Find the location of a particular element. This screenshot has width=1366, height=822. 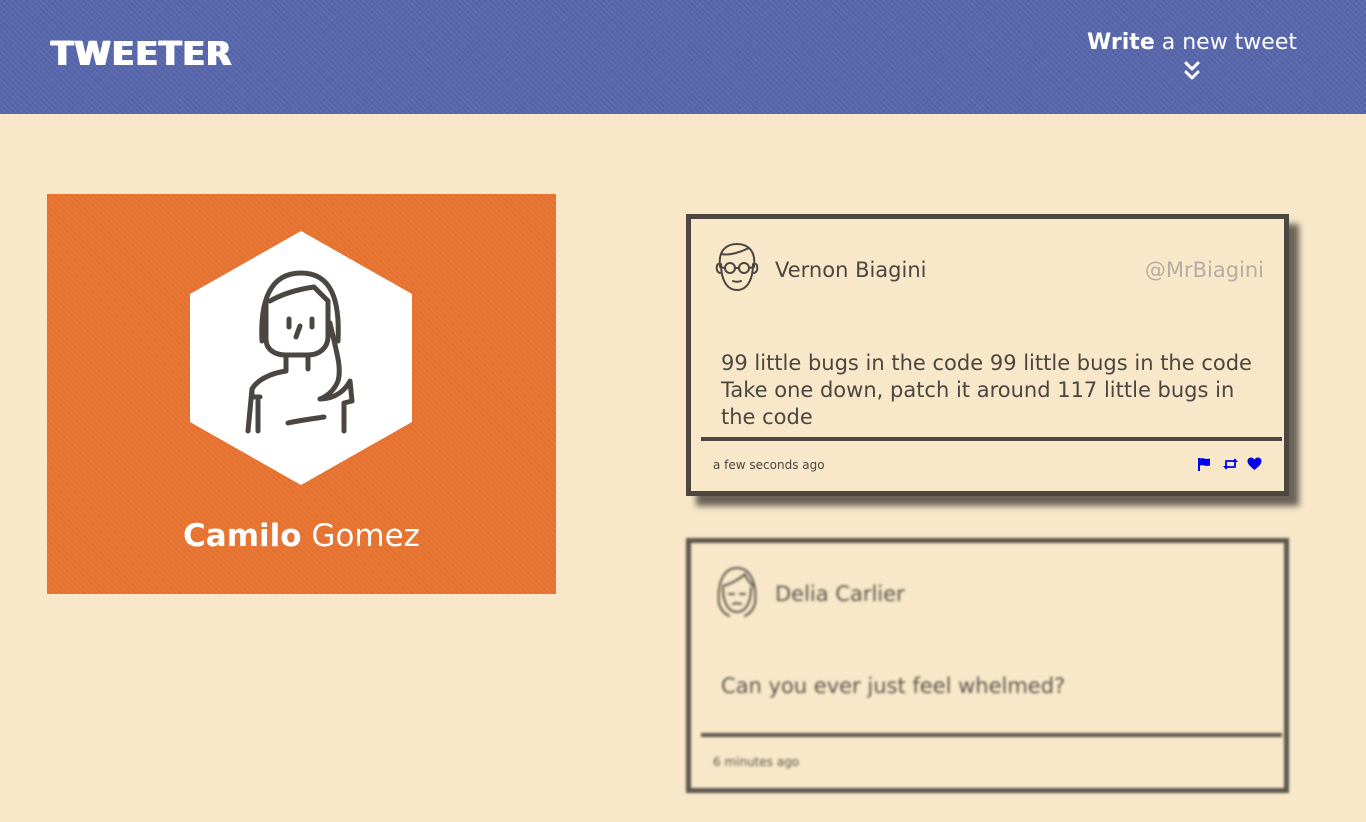

retweet-icon is located at coordinates (1230, 463).